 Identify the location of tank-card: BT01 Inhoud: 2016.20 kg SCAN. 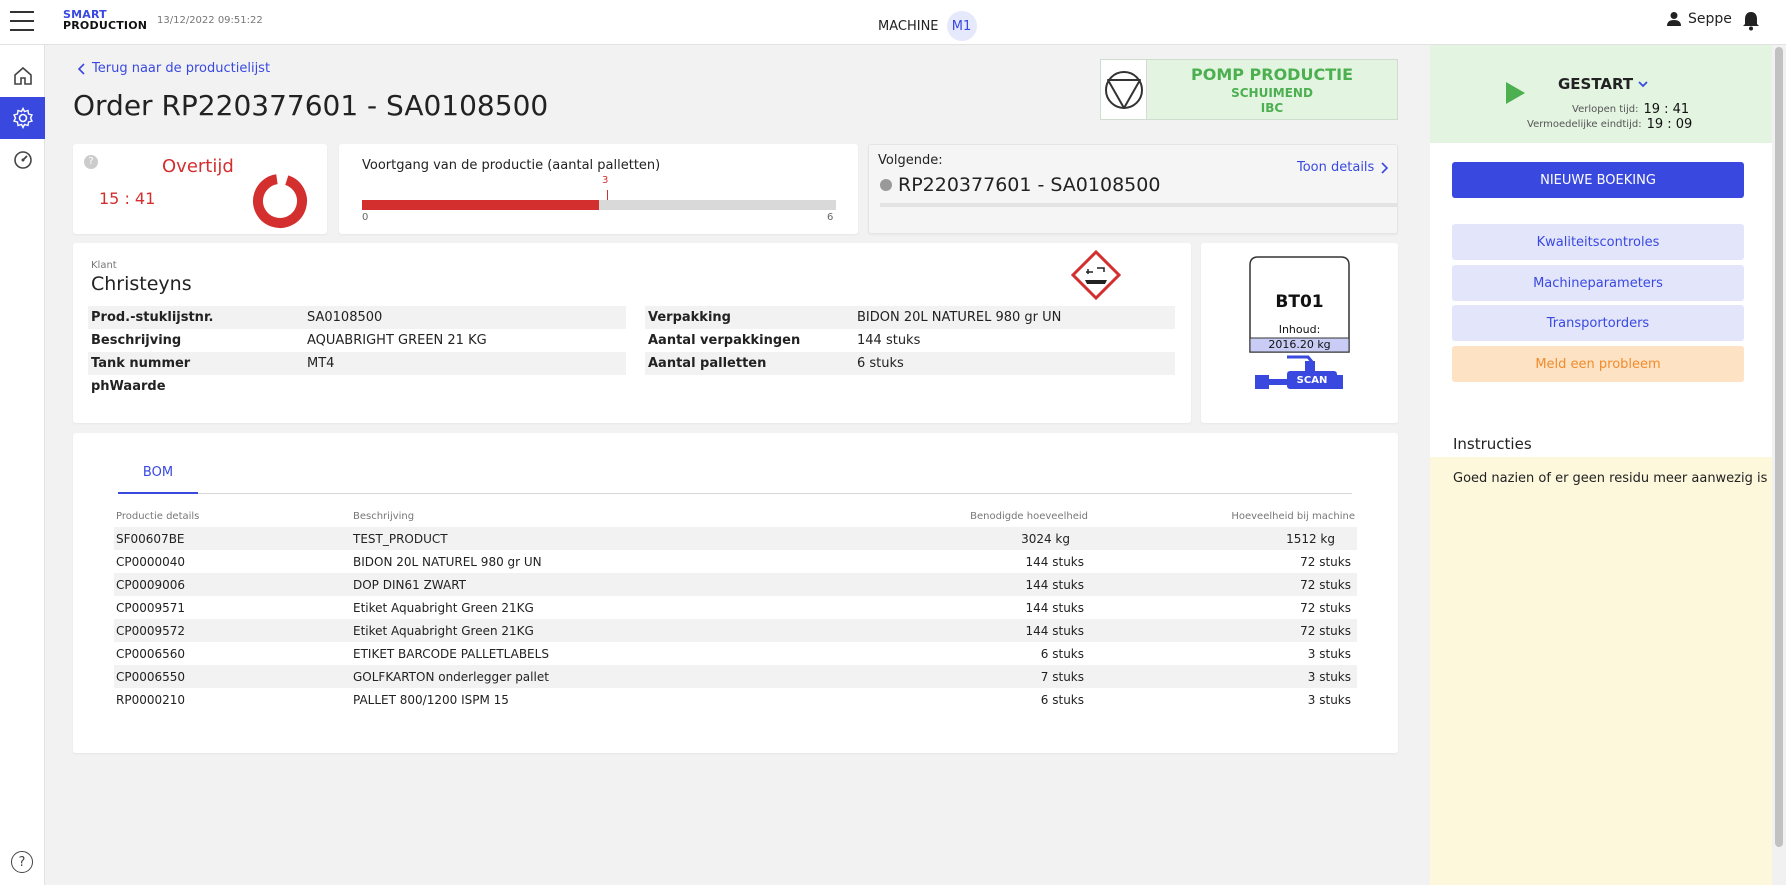
(1299, 333).